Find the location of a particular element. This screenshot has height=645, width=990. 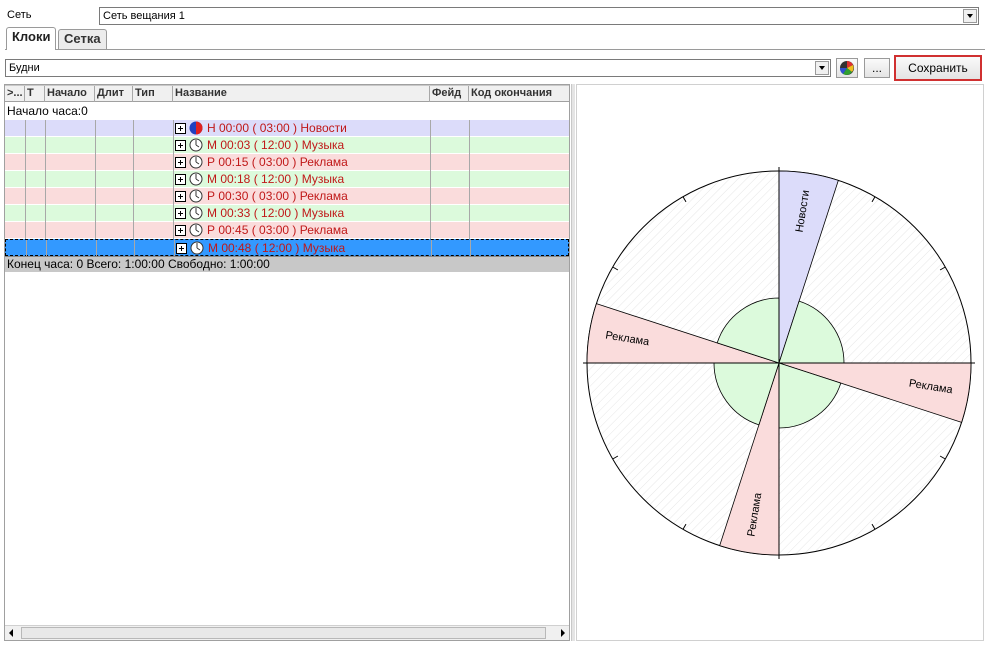

col-header-t: Т is located at coordinates (35, 94).